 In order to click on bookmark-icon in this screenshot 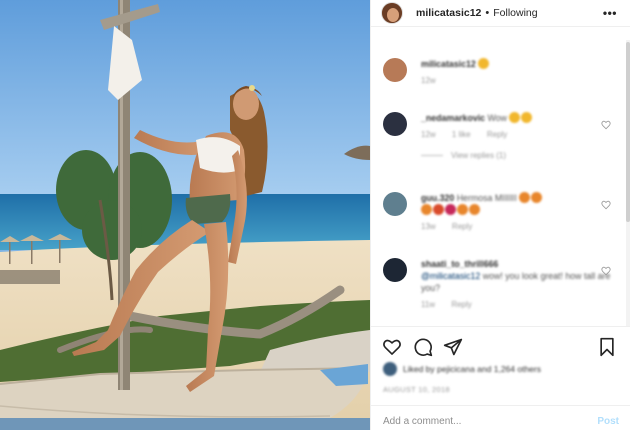, I will do `click(607, 347)`.